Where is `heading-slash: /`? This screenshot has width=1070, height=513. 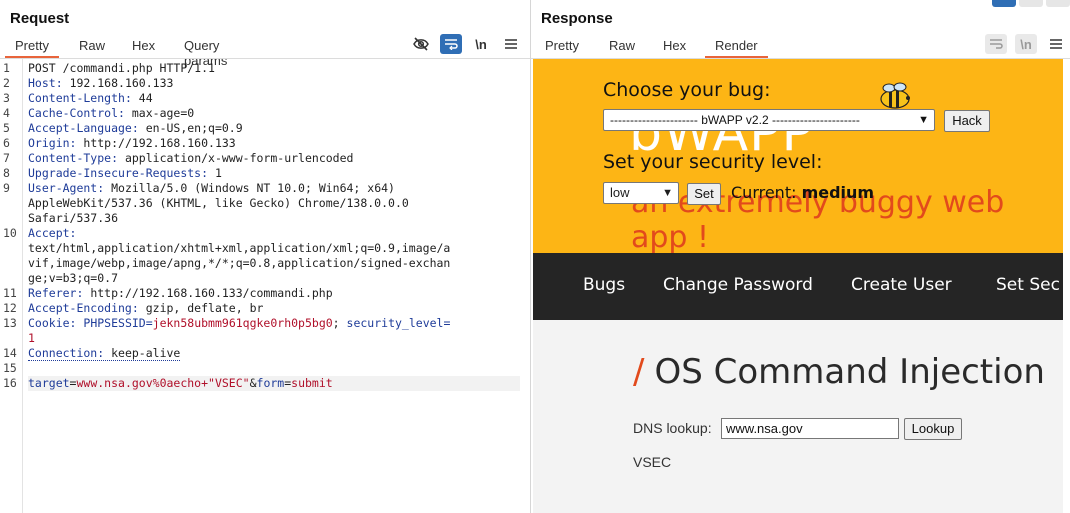
heading-slash: / is located at coordinates (639, 372).